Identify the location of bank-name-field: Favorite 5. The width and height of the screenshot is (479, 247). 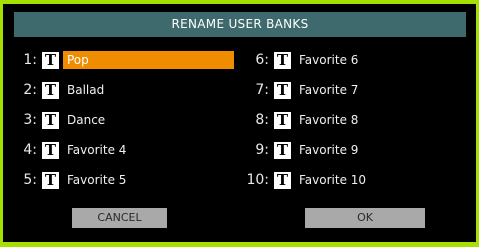
(148, 180).